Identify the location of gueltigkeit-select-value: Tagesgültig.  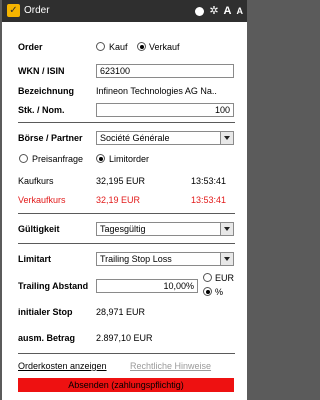
(123, 229).